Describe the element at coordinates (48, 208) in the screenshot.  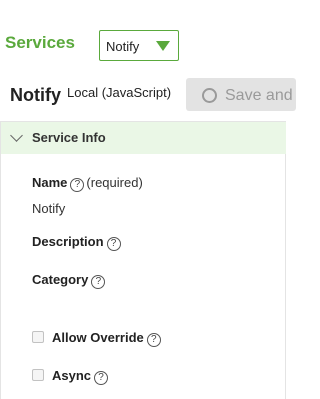
I see `name-field-value: Notify` at that location.